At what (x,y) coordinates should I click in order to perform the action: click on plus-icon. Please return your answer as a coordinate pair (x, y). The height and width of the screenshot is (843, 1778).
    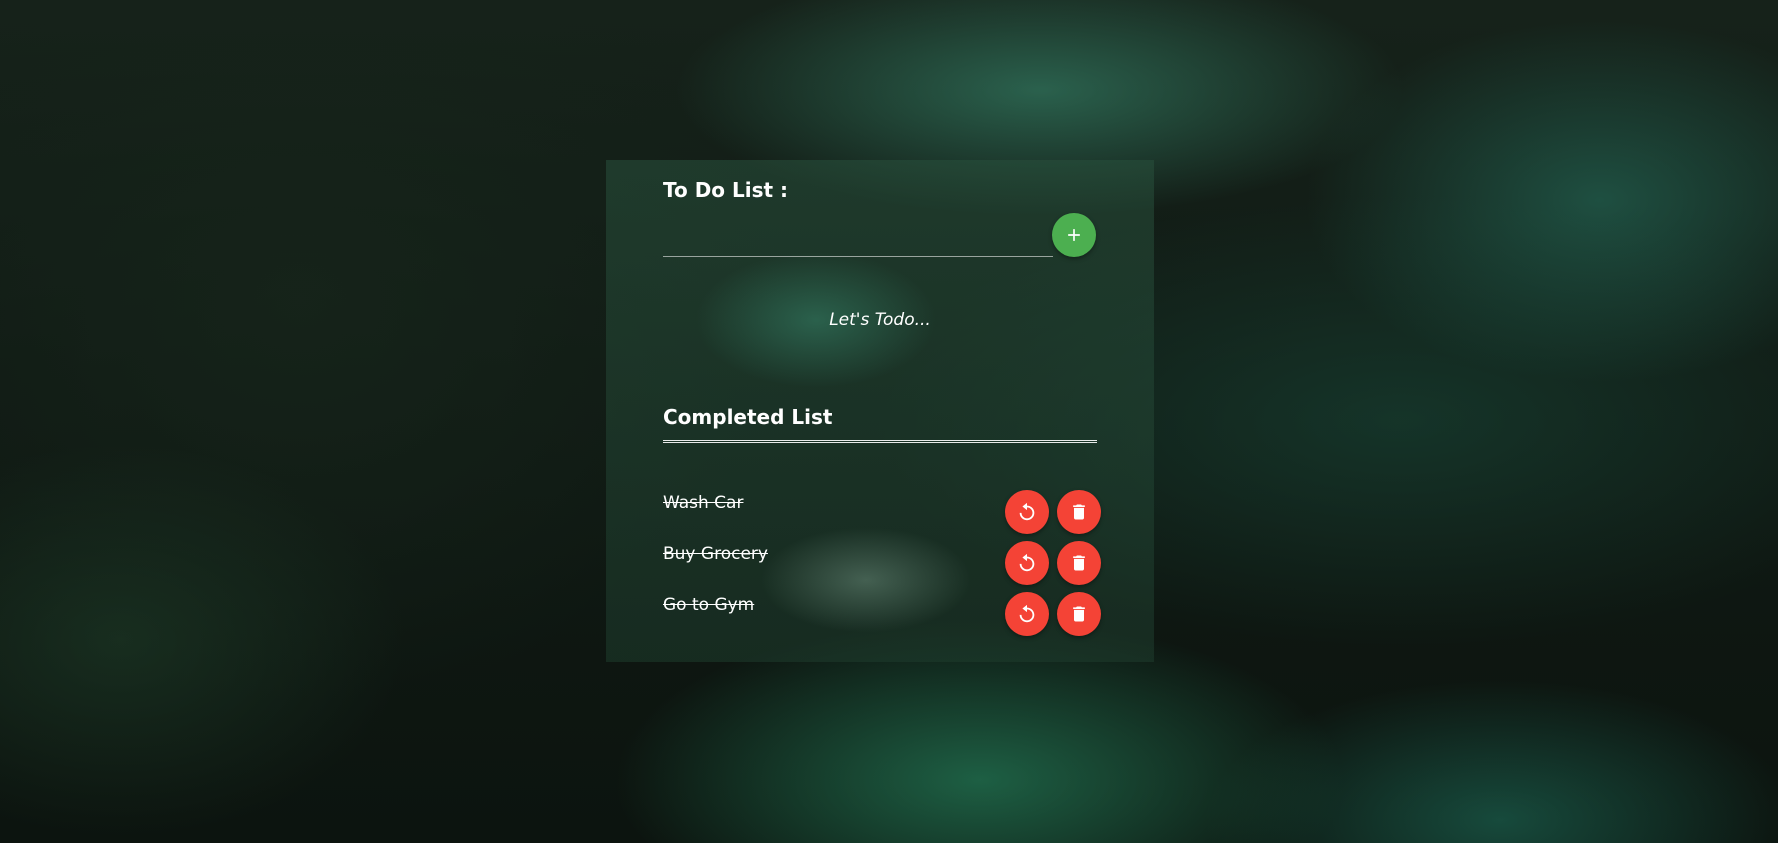
    Looking at the image, I should click on (1074, 235).